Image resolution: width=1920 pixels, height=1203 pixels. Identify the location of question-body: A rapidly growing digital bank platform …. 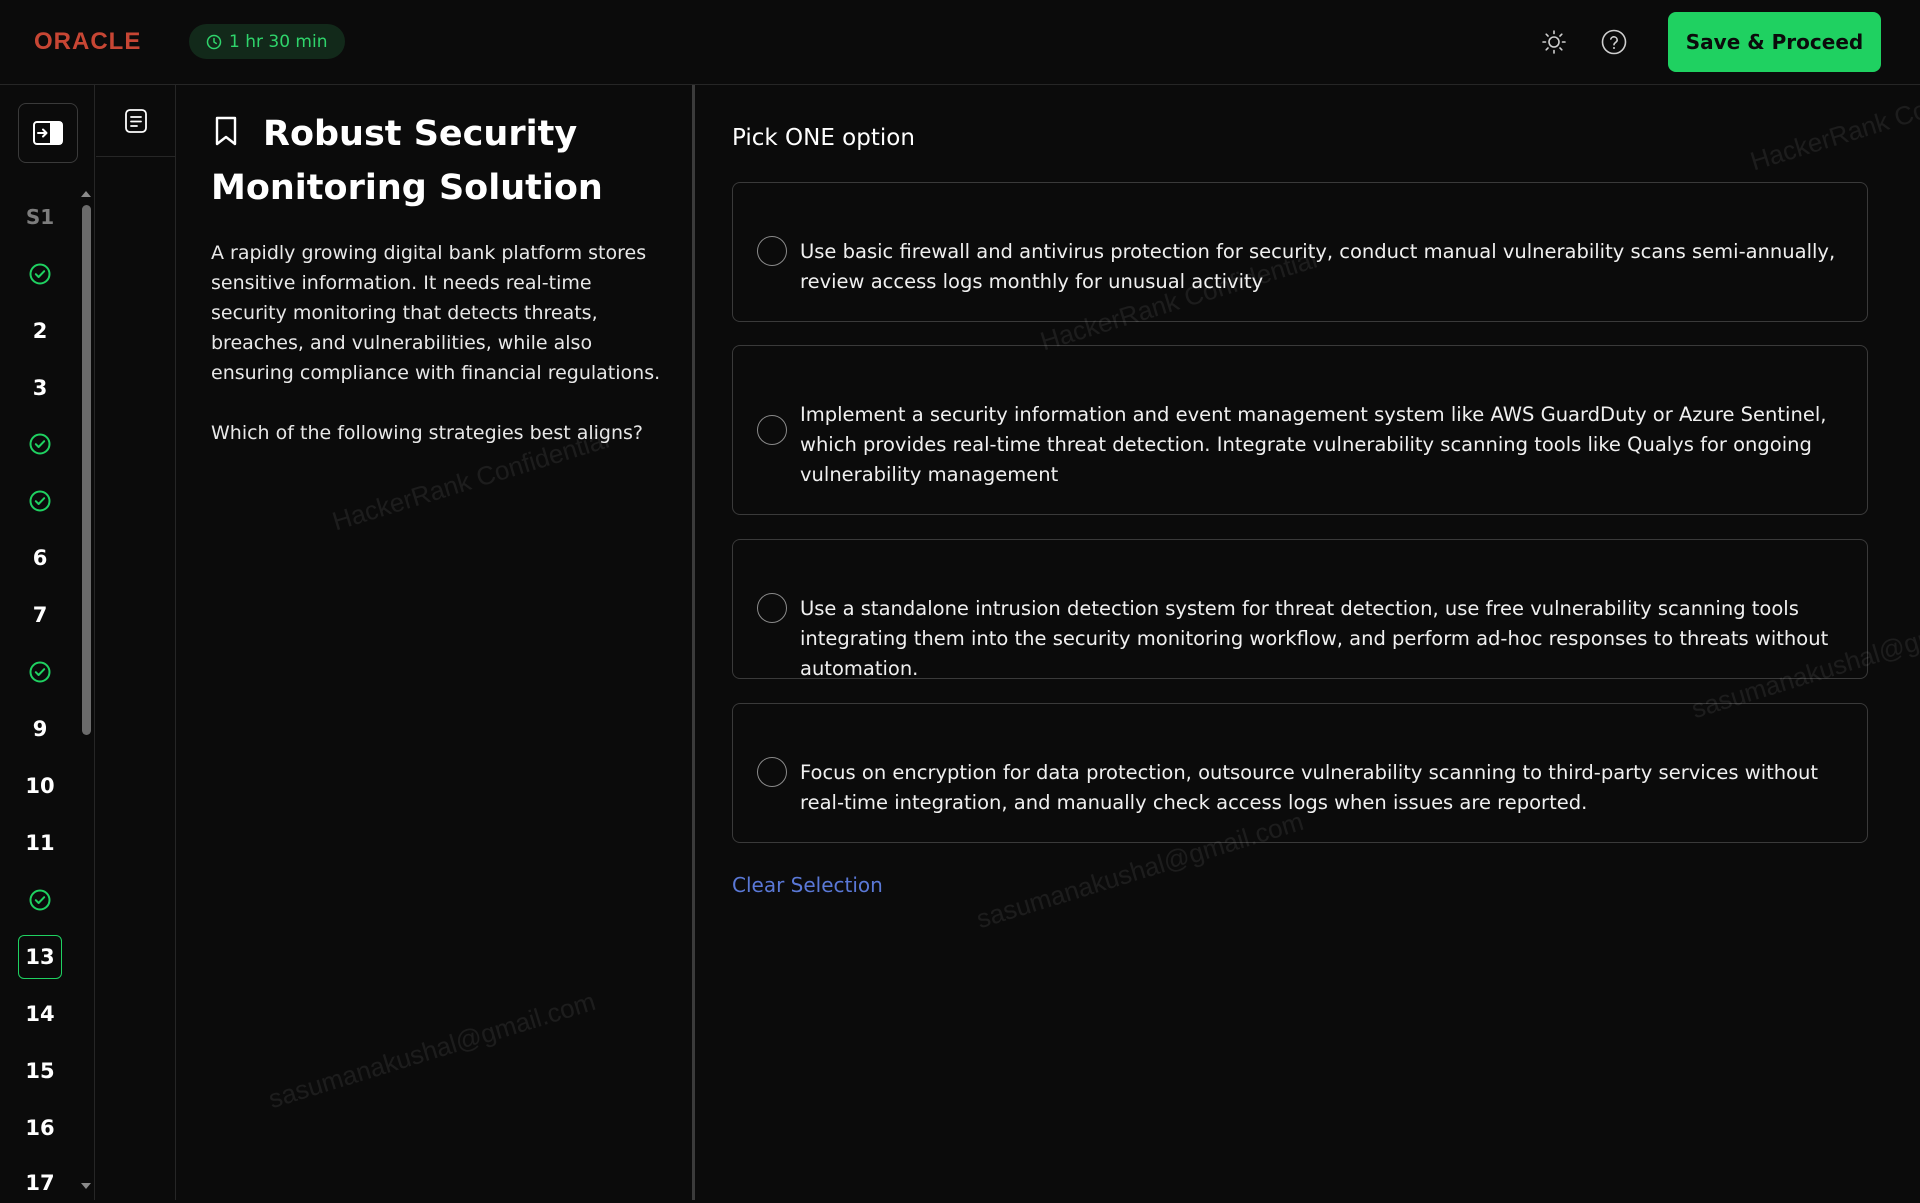
(436, 358).